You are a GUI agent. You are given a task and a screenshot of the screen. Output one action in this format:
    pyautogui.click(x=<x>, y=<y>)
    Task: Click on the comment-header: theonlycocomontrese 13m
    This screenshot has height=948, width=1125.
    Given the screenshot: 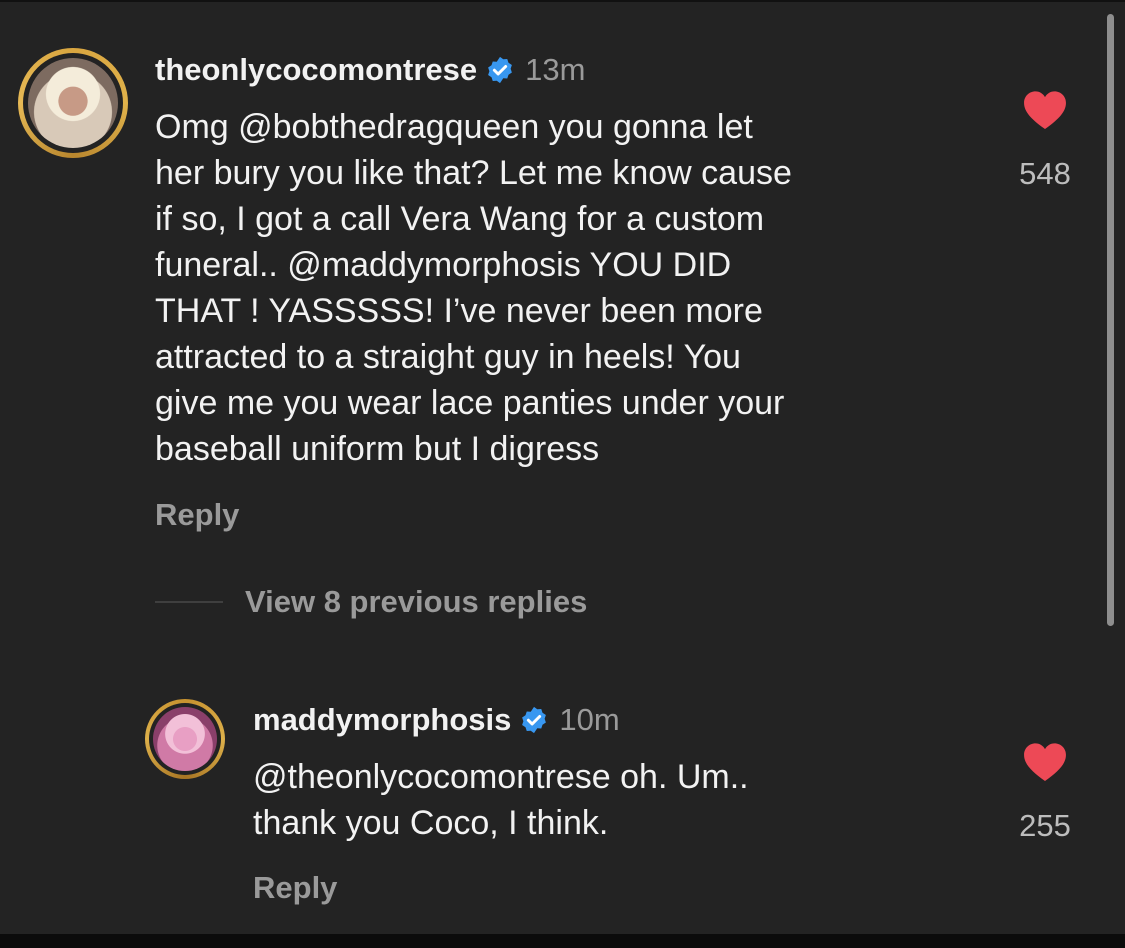 What is the action you would take?
    pyautogui.click(x=370, y=70)
    